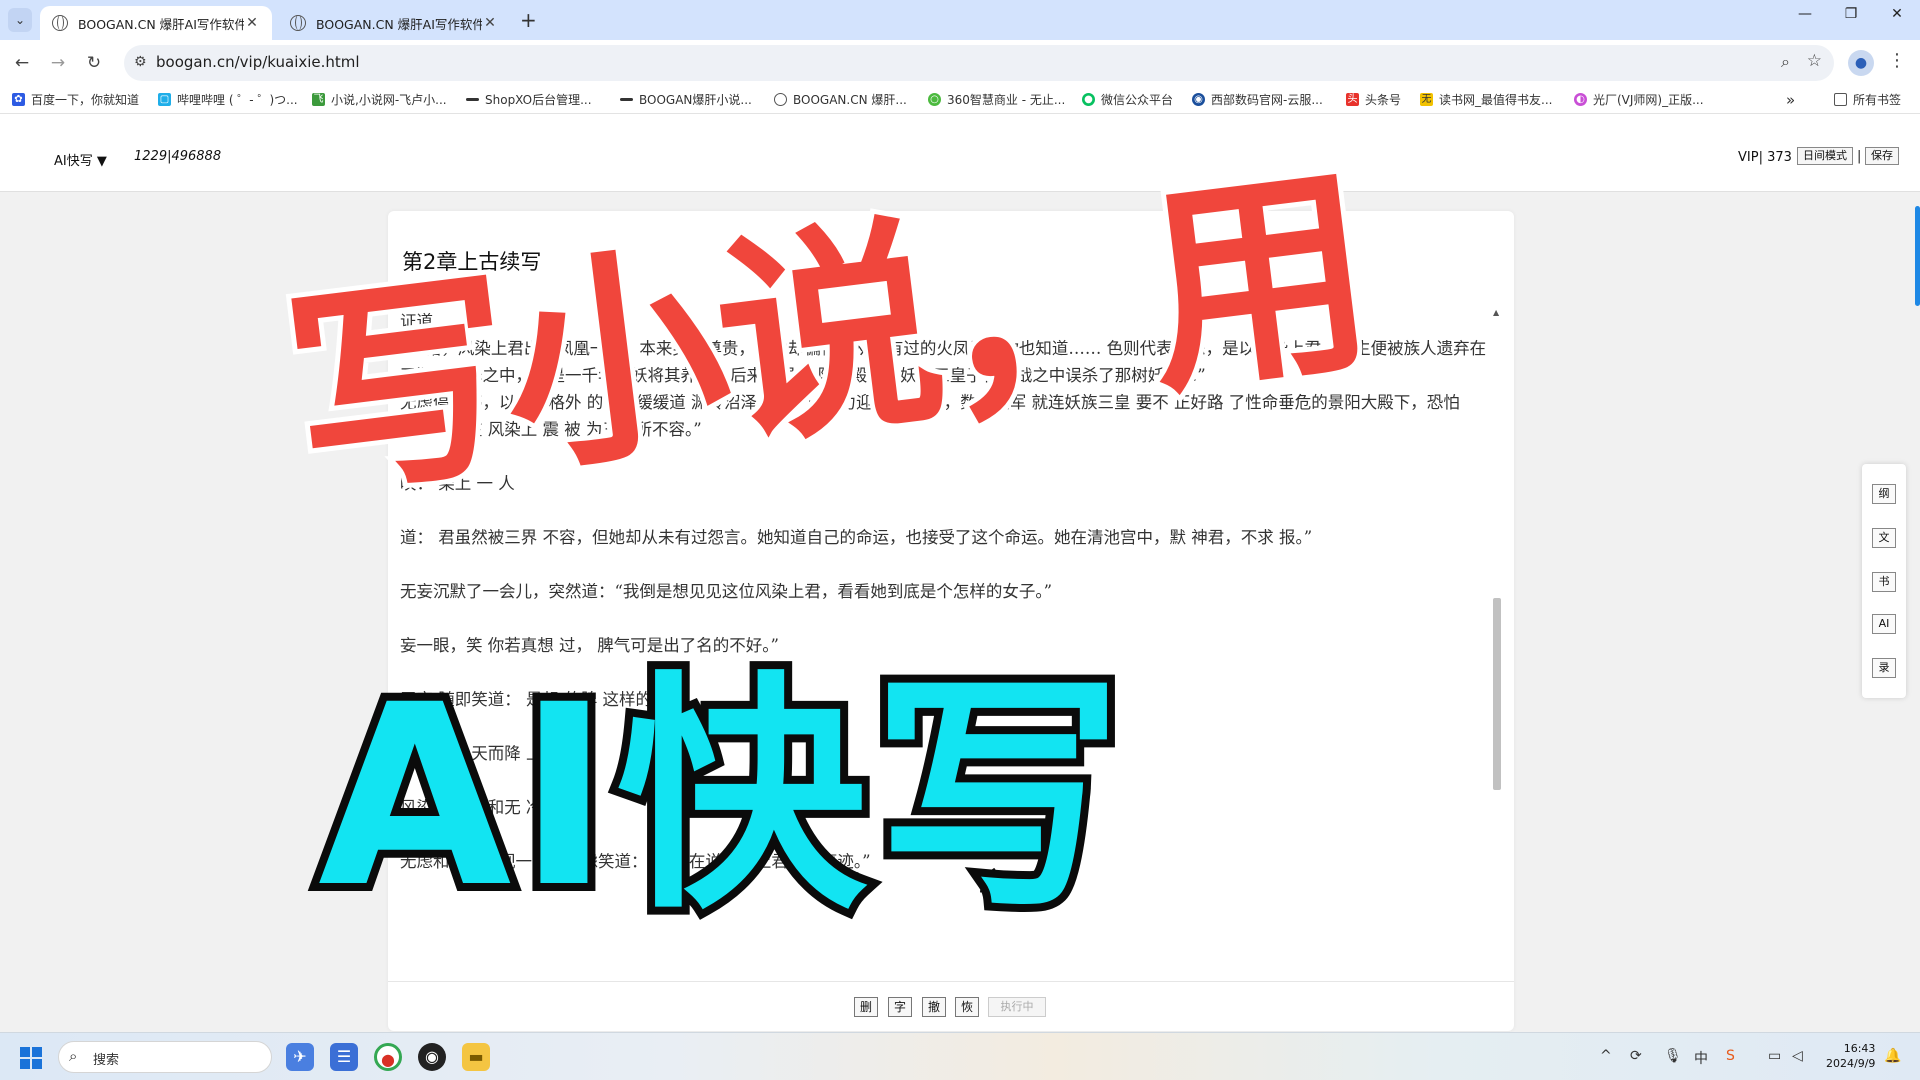 This screenshot has height=1080, width=1920. What do you see at coordinates (1373, 99) in the screenshot?
I see `bookmark-item: 头头条号` at bounding box center [1373, 99].